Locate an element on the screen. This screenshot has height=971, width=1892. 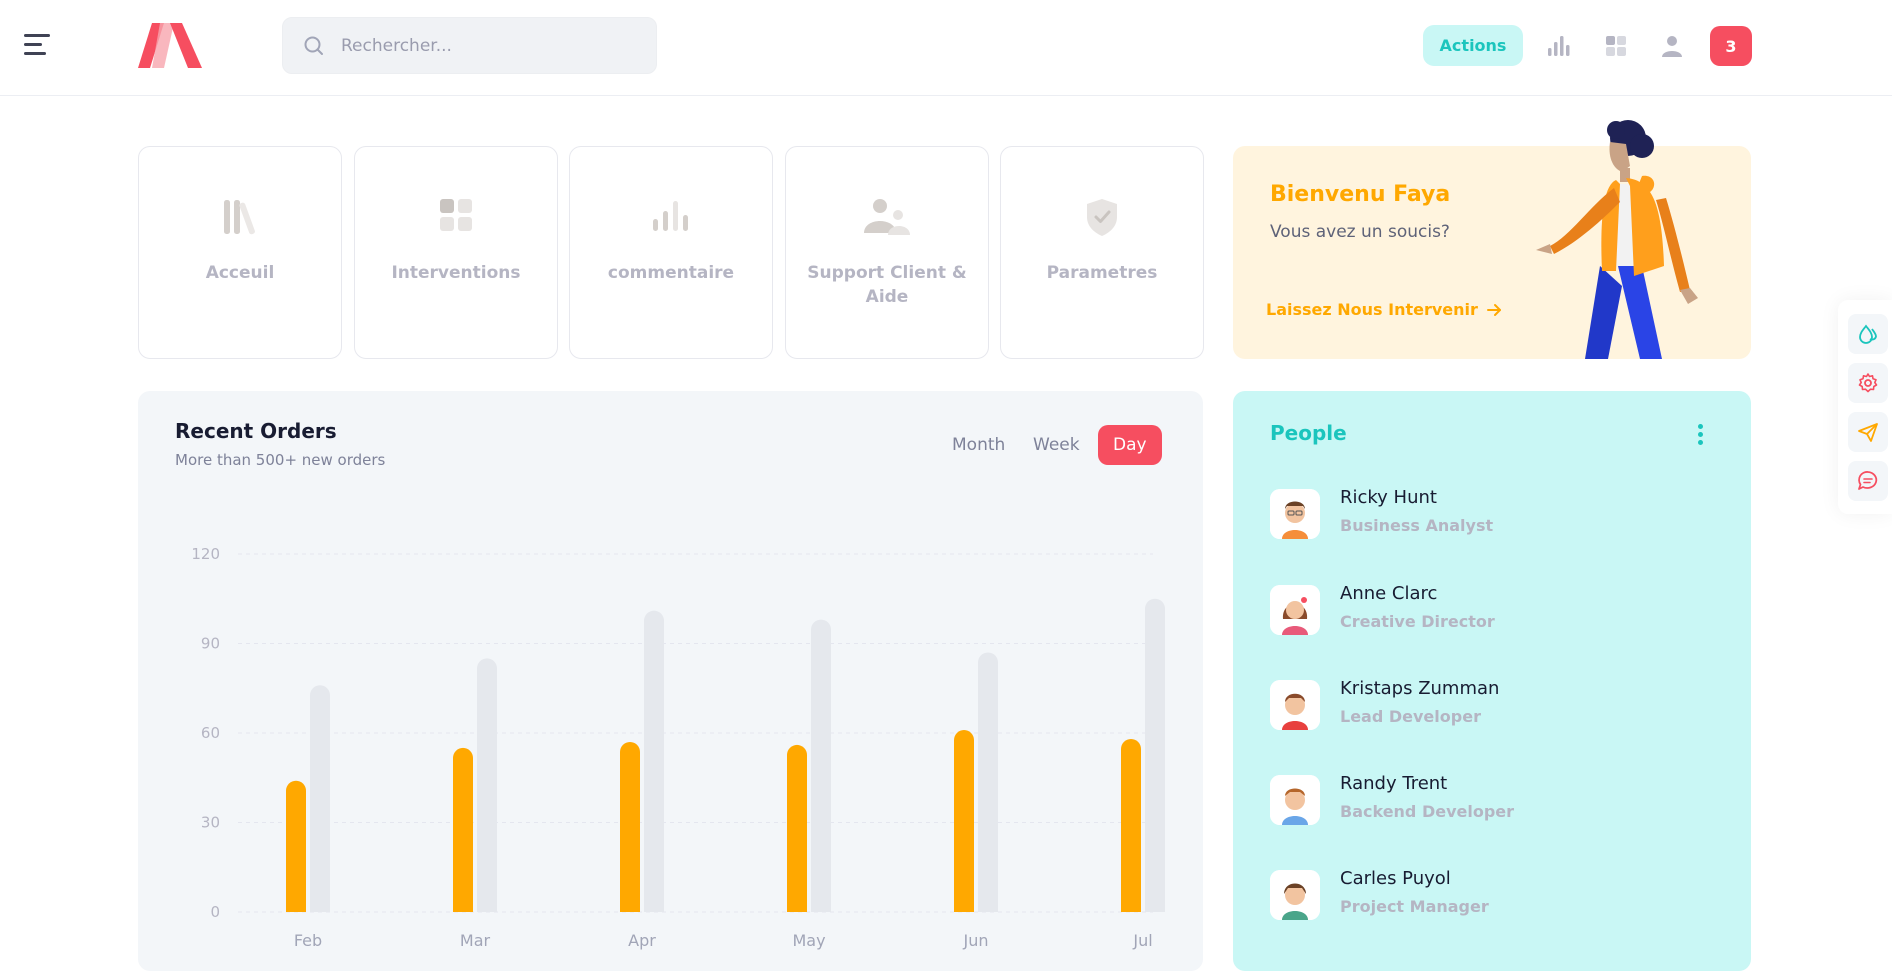
users-icon is located at coordinates (887, 219).